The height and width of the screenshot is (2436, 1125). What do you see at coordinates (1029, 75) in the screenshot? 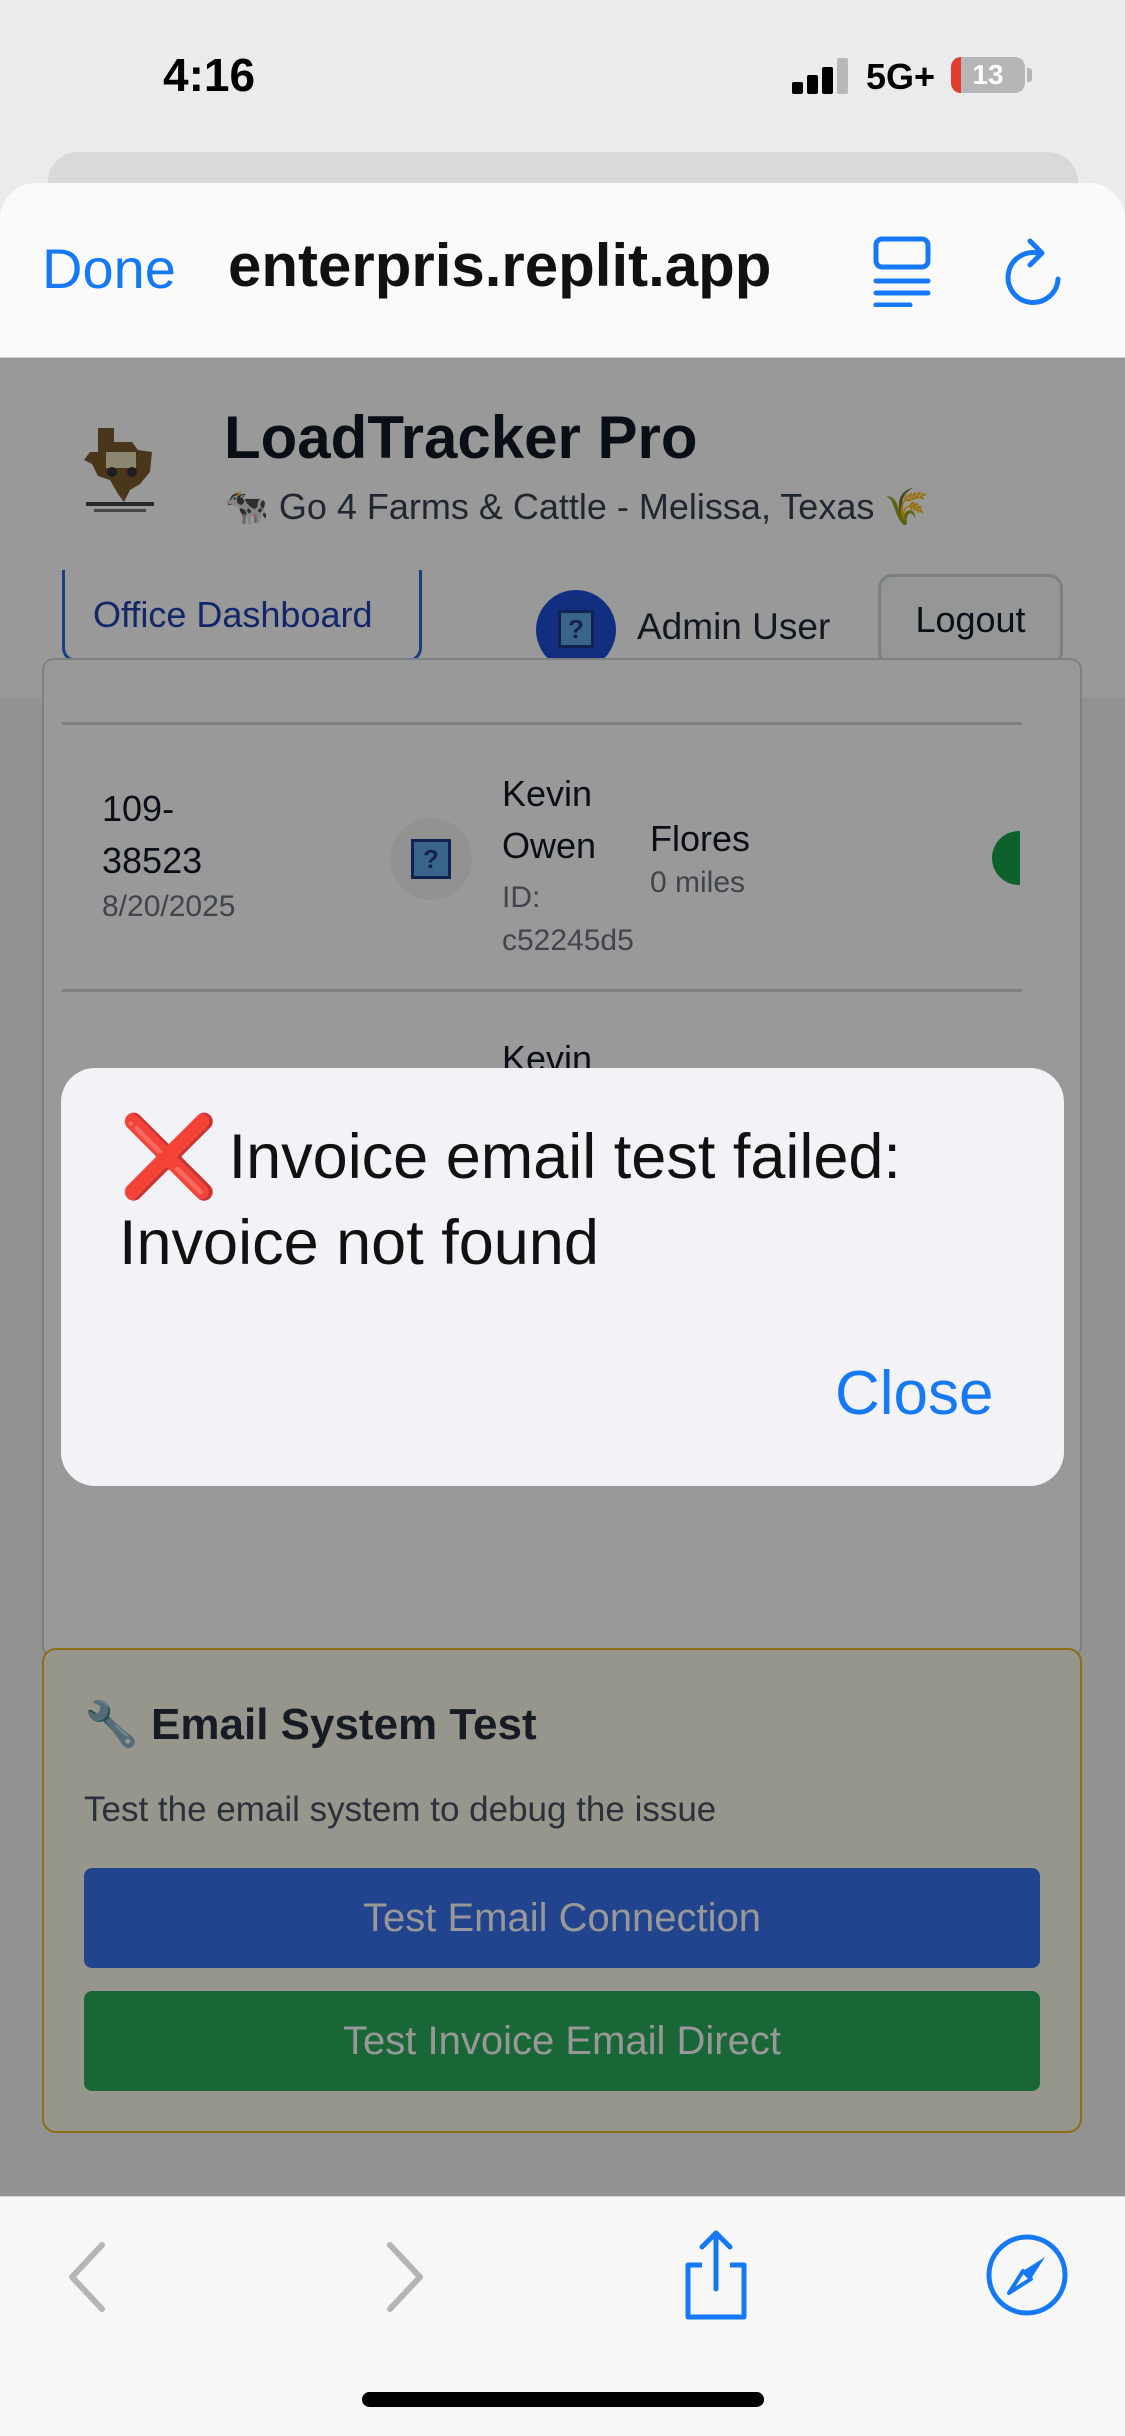
I see `battery-tip` at bounding box center [1029, 75].